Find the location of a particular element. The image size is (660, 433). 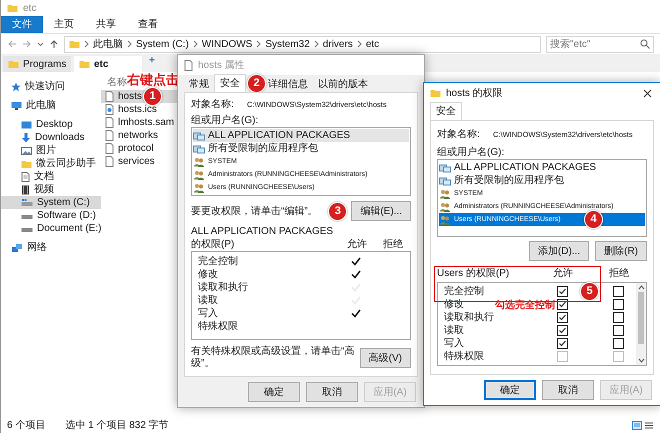

tab: 详细信息 is located at coordinates (288, 84).